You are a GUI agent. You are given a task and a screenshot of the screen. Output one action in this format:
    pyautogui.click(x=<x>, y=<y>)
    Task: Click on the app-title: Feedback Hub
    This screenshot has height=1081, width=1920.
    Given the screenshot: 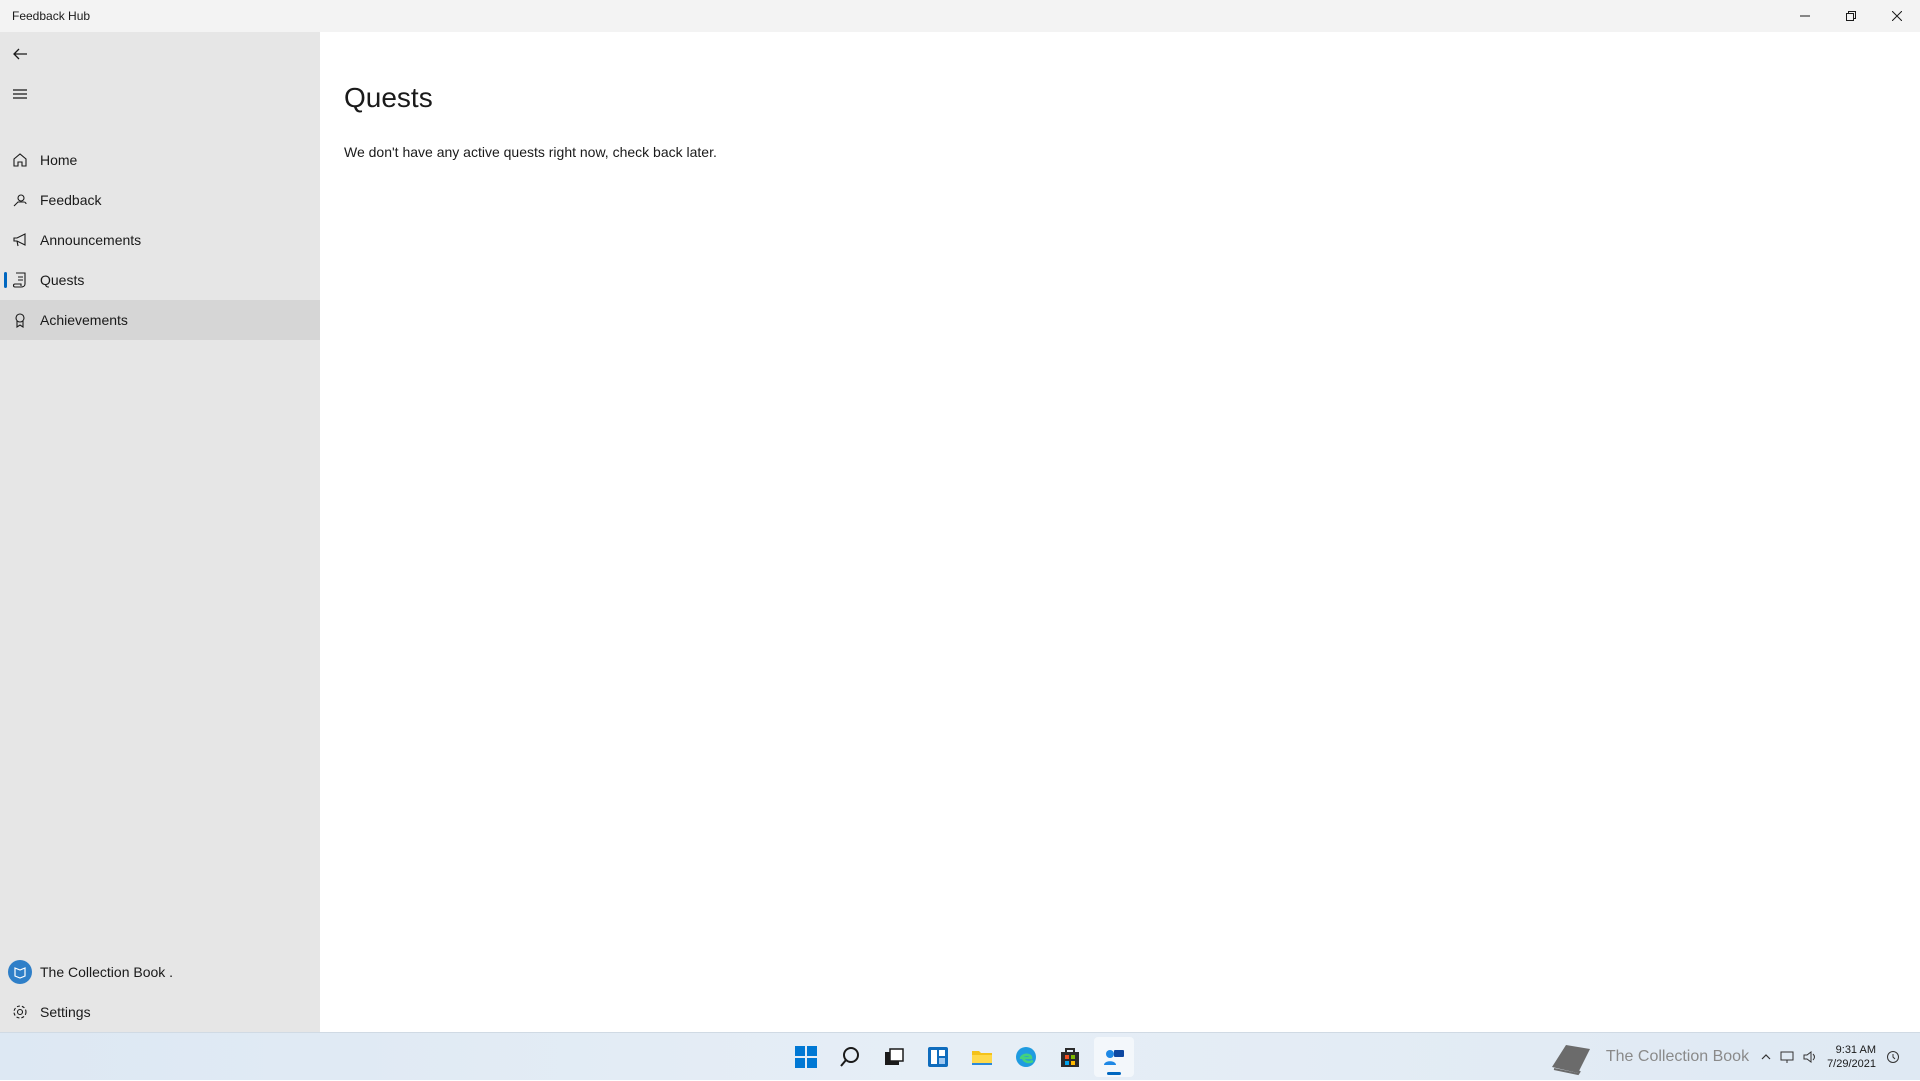 What is the action you would take?
    pyautogui.click(x=51, y=16)
    